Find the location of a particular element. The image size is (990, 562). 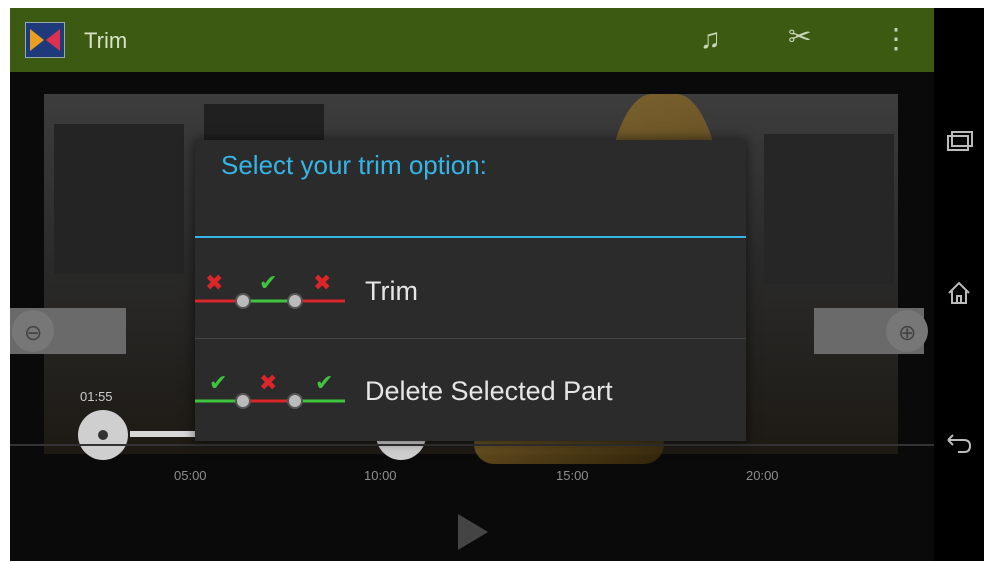

zoom-in-icon: ⊕ is located at coordinates (907, 332).